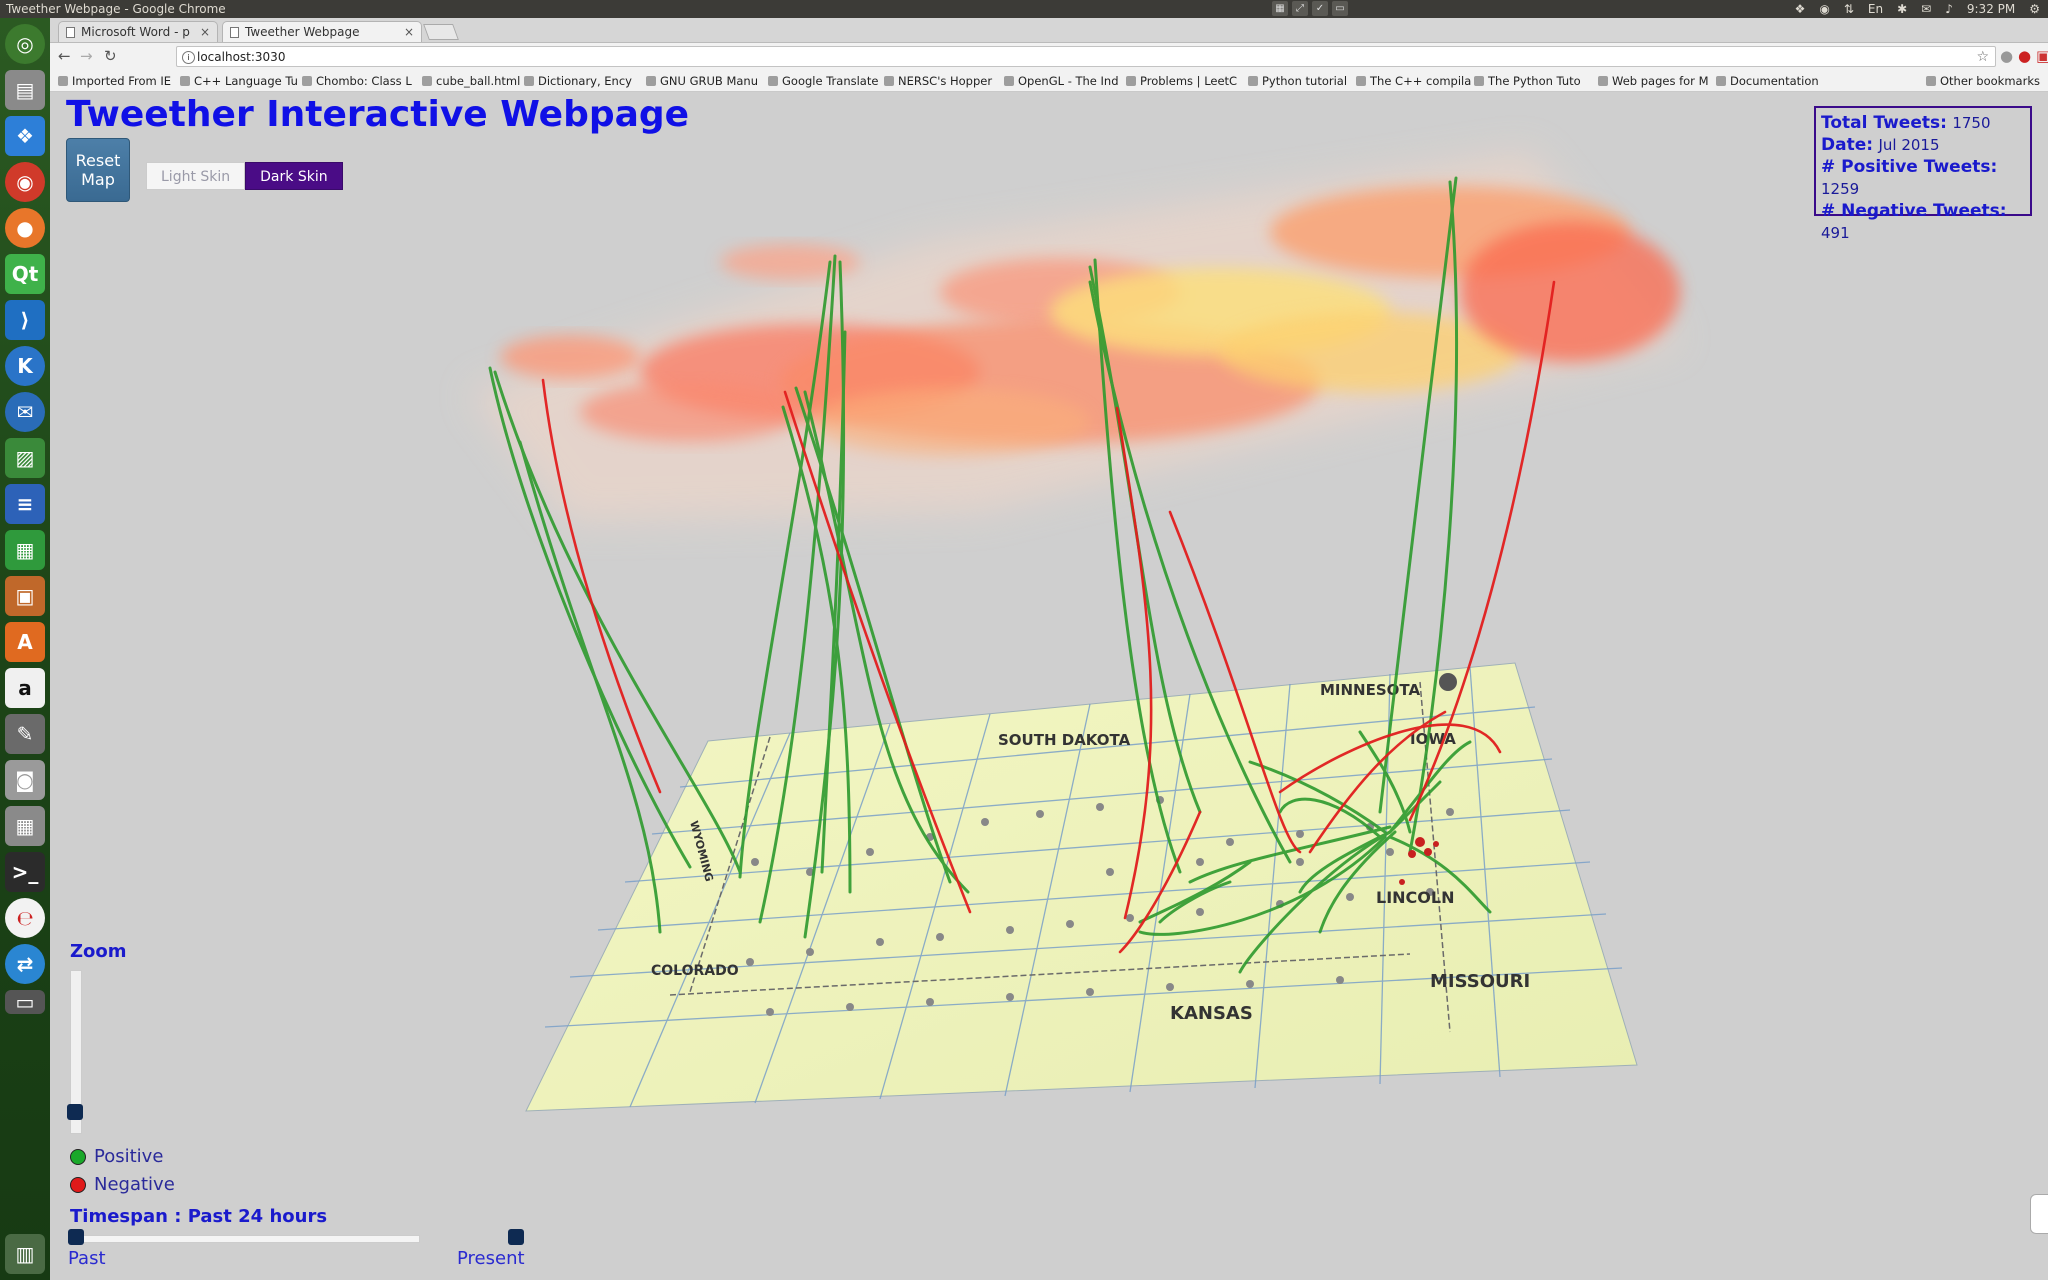 Image resolution: width=2048 pixels, height=1280 pixels. Describe the element at coordinates (25, 734) in the screenshot. I see `system-settings-icon: ✎` at that location.